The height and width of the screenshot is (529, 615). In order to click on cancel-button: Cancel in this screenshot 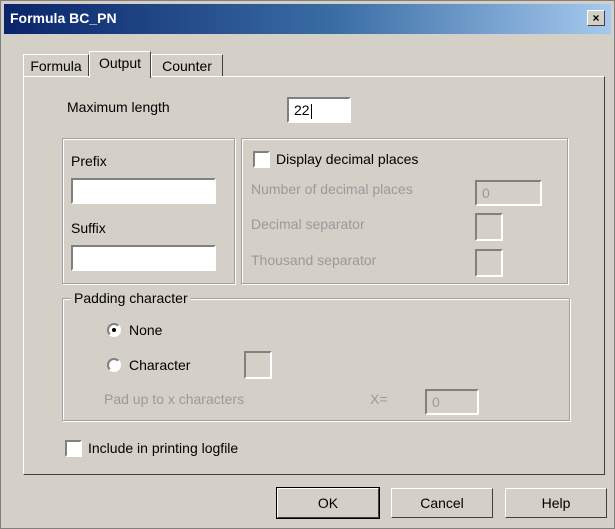, I will do `click(442, 503)`.